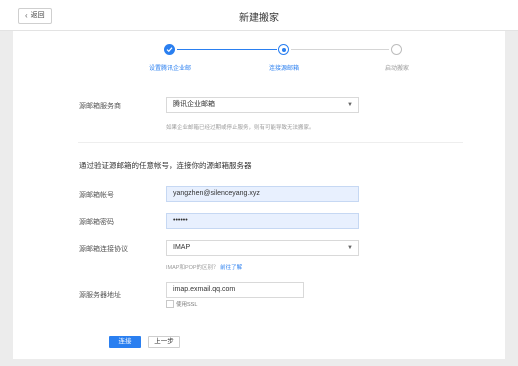 Image resolution: width=518 pixels, height=366 pixels. I want to click on step-connector-pending, so click(340, 49).